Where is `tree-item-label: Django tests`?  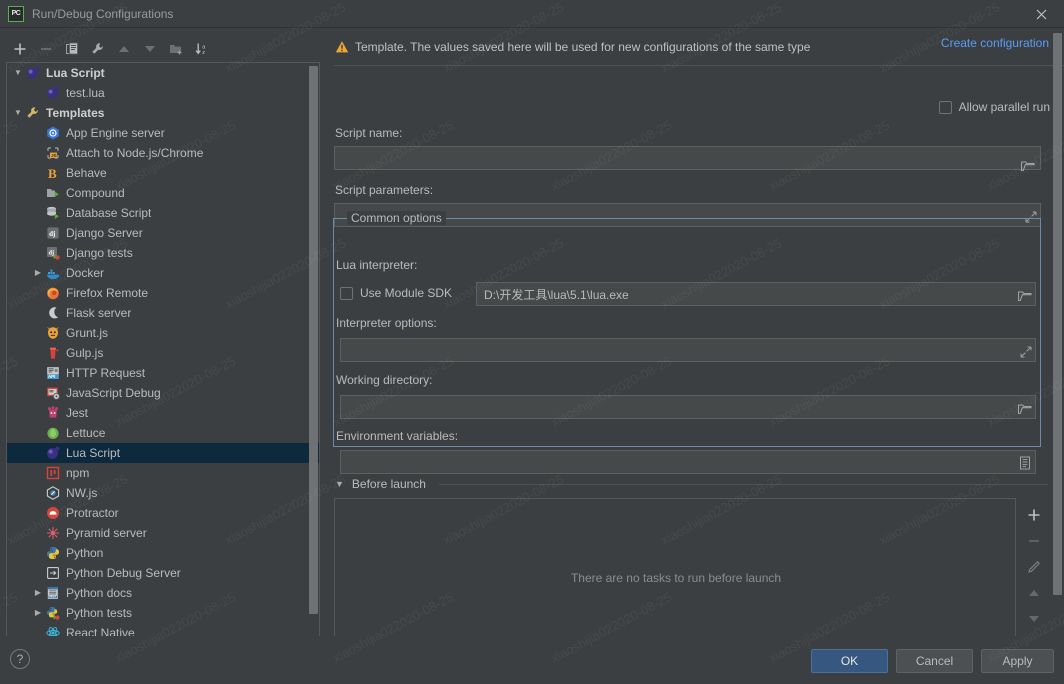 tree-item-label: Django tests is located at coordinates (99, 253).